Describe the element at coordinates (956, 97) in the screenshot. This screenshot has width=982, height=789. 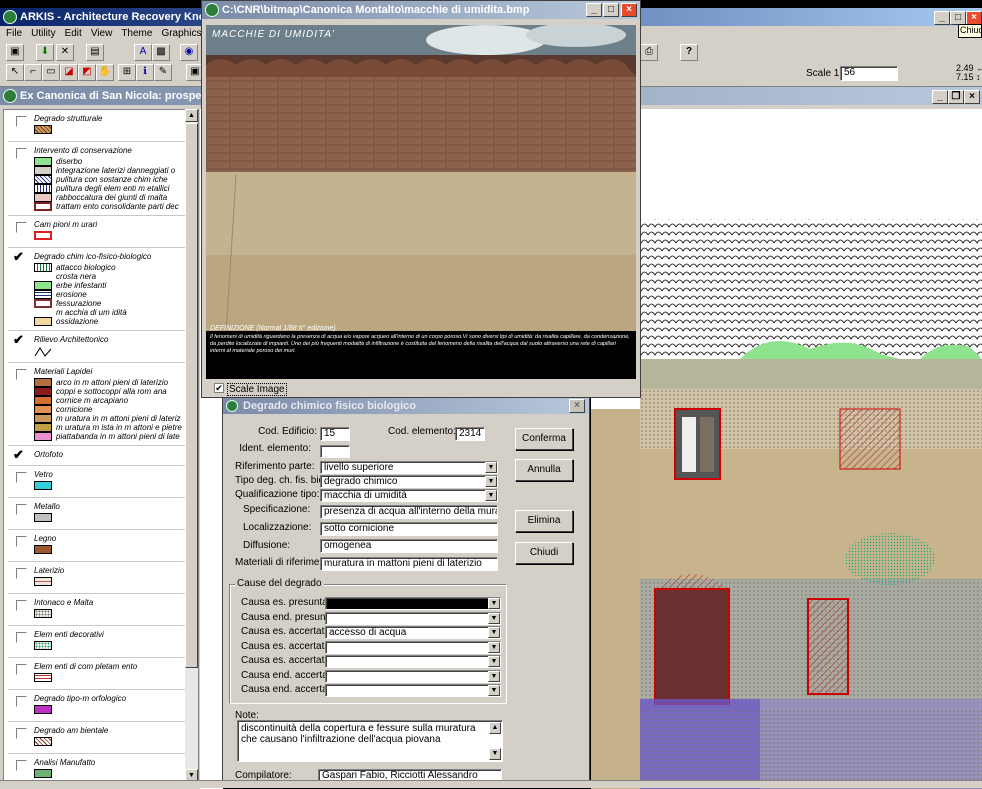
I see `doc-restore-button: ❐` at that location.